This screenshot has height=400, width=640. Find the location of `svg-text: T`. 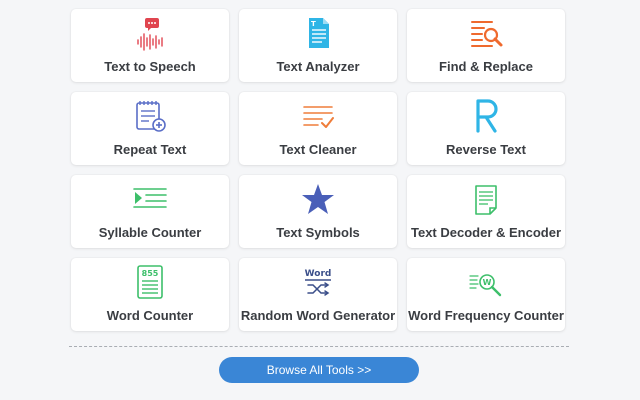

svg-text: T is located at coordinates (313, 24).